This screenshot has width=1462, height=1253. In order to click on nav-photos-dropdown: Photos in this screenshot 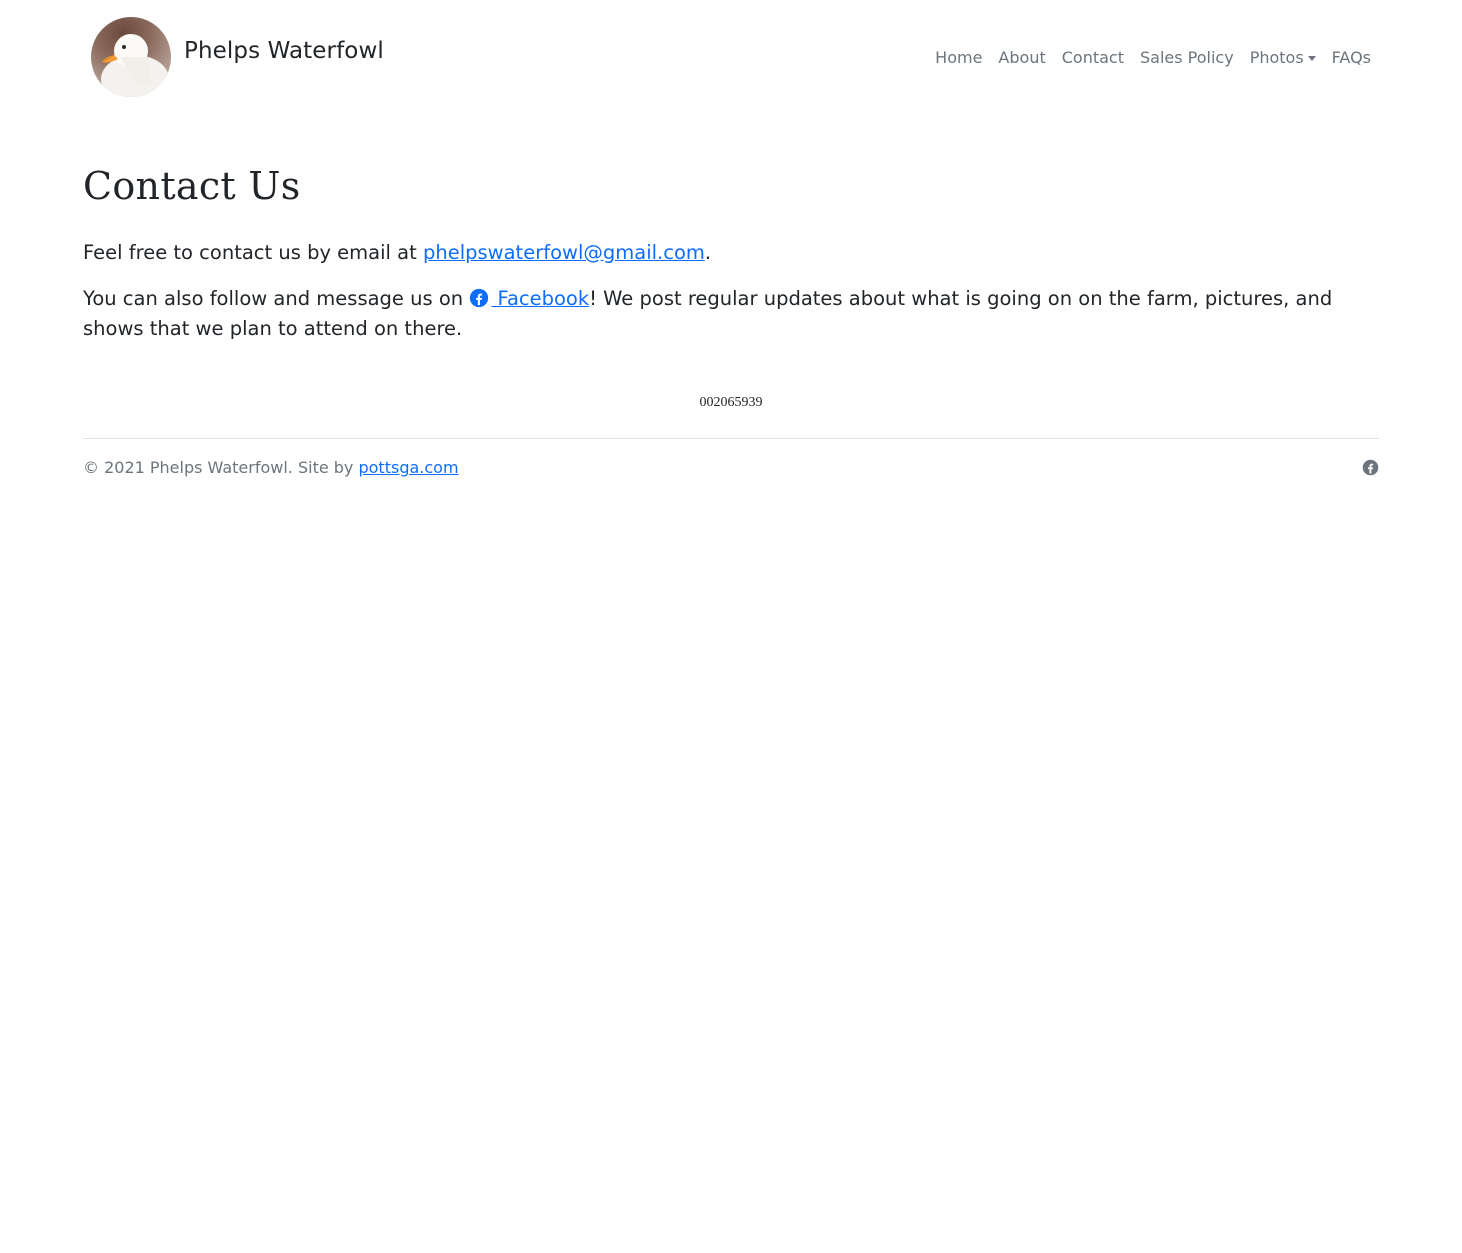, I will do `click(1283, 58)`.